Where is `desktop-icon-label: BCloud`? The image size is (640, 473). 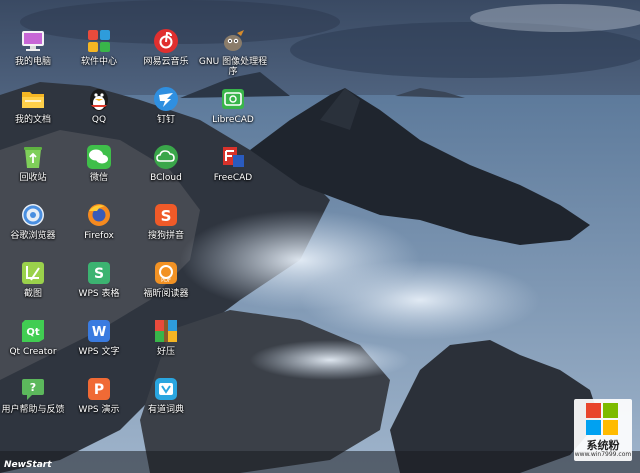 desktop-icon-label: BCloud is located at coordinates (166, 178).